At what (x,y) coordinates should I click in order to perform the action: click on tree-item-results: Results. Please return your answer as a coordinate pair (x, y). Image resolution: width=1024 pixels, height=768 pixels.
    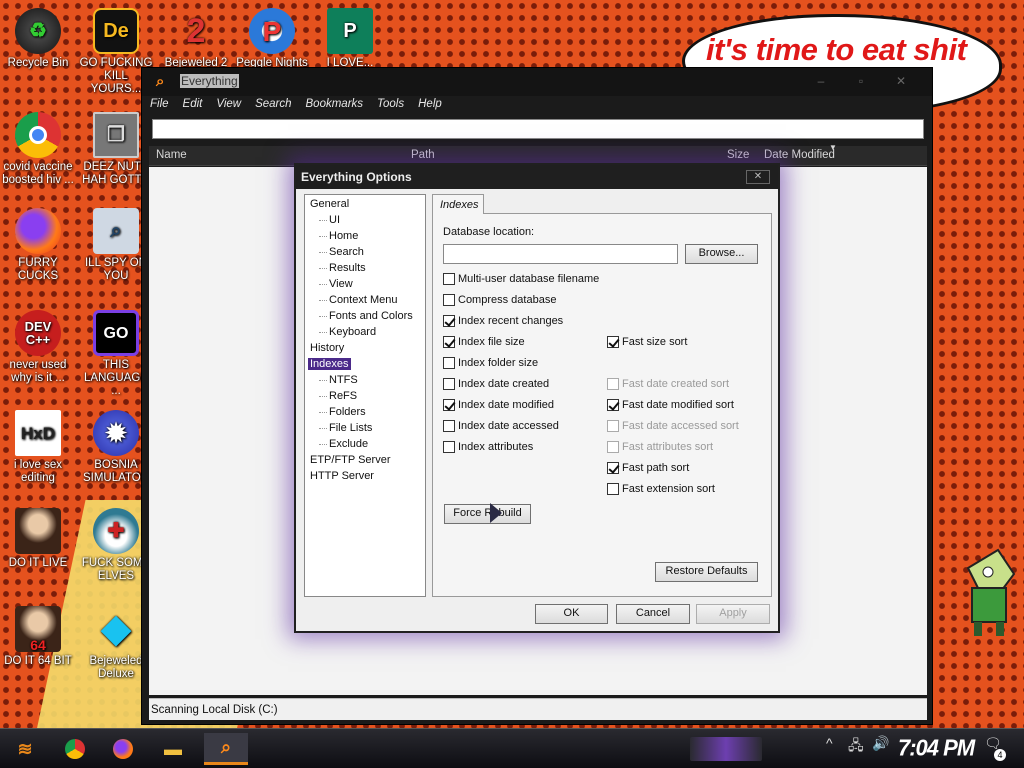
    Looking at the image, I should click on (342, 268).